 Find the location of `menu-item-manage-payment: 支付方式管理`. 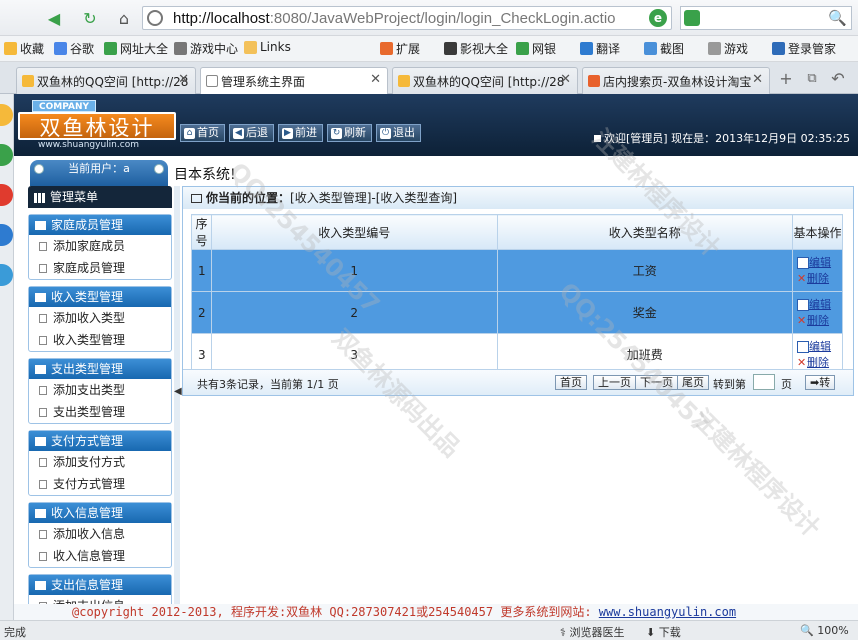

menu-item-manage-payment: 支付方式管理 is located at coordinates (100, 484).